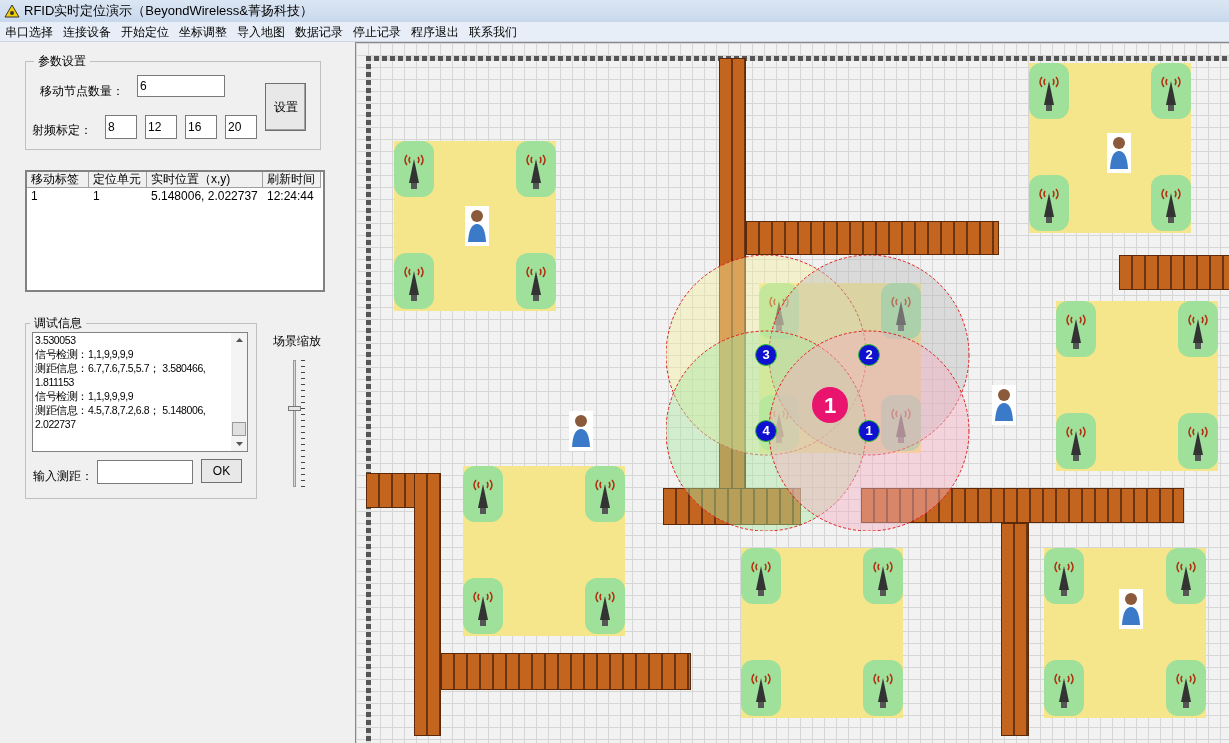  Describe the element at coordinates (120, 368) in the screenshot. I see `debug-line: 测距信息：6.7,7.6,7.5,5.7； 3.580466,` at that location.